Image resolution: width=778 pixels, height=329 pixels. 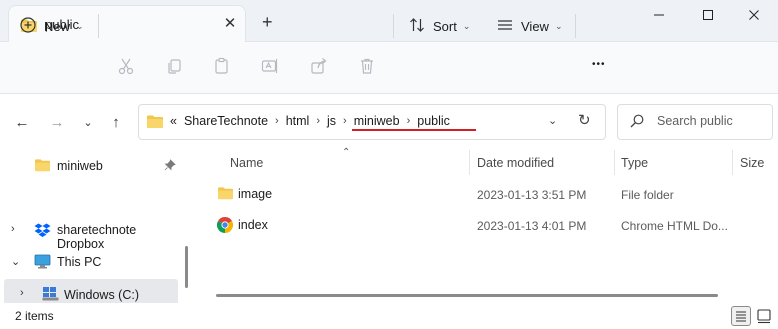 What do you see at coordinates (695, 121) in the screenshot?
I see `search-input: Search public` at bounding box center [695, 121].